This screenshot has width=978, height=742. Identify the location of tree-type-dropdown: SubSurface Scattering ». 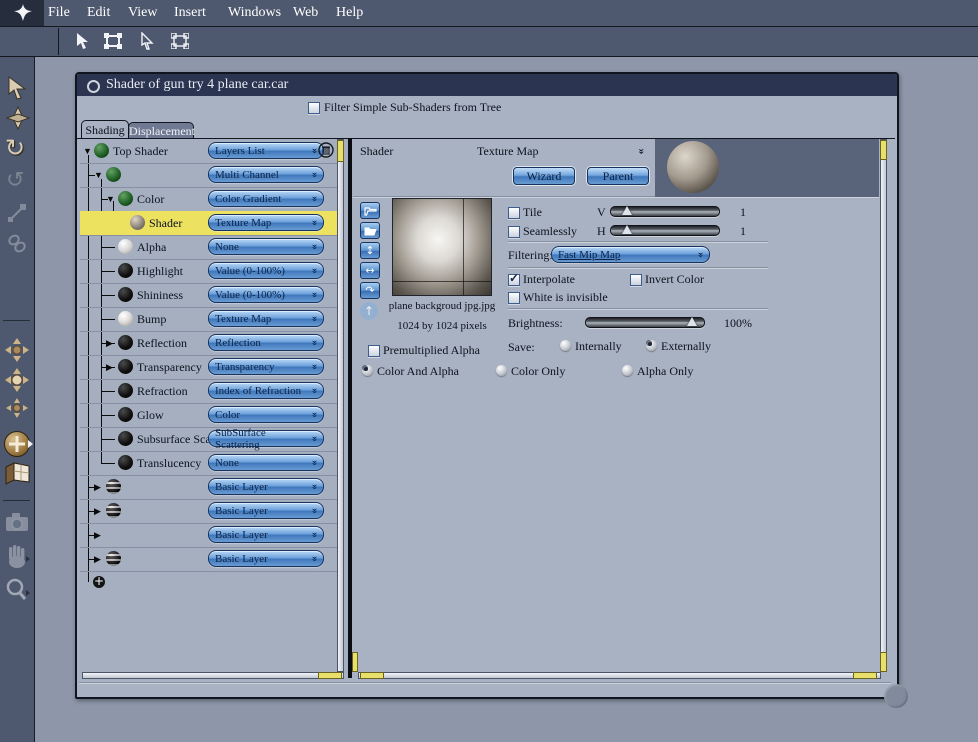
(266, 439).